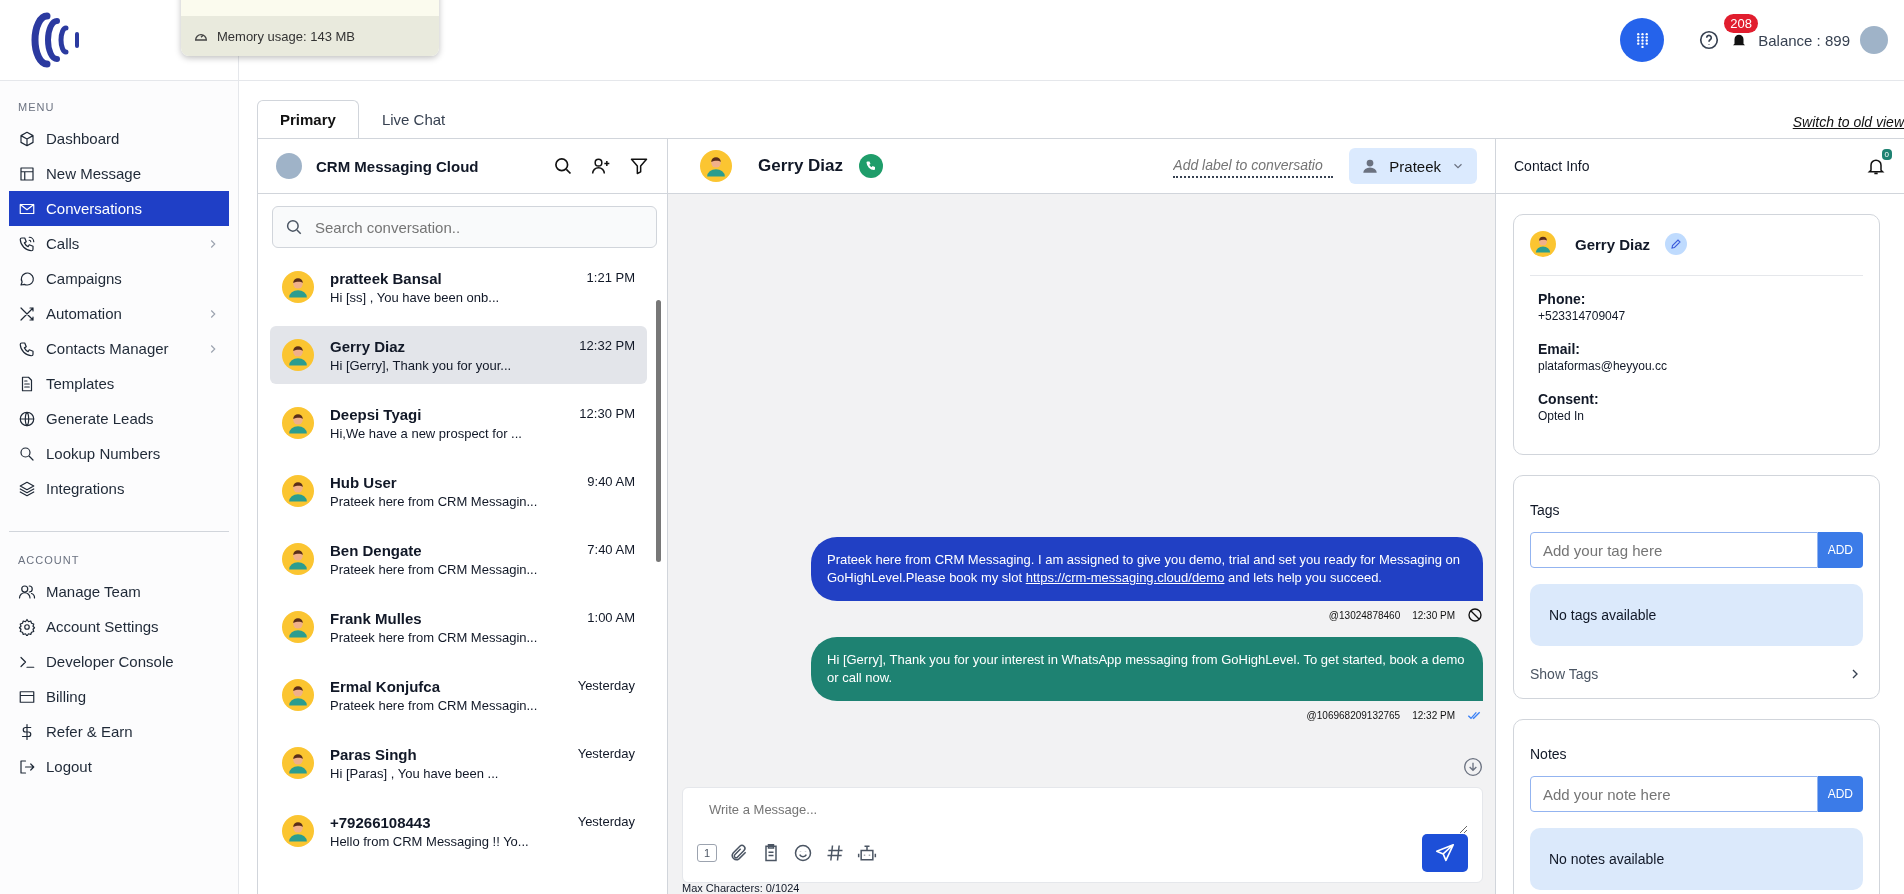 Image resolution: width=1904 pixels, height=894 pixels. What do you see at coordinates (1674, 794) in the screenshot?
I see `note-field: Add your note here` at bounding box center [1674, 794].